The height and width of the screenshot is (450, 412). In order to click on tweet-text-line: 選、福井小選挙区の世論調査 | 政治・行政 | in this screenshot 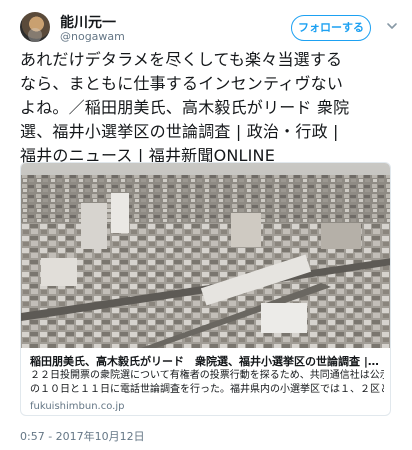, I will do `click(179, 131)`.